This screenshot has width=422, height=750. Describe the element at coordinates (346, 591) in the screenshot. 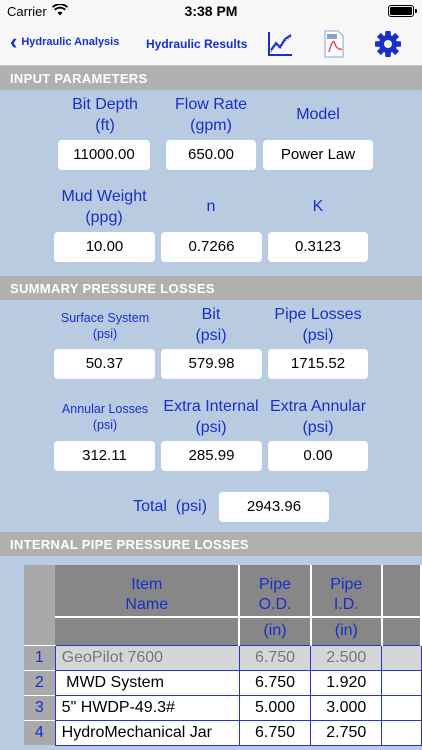

I see `pipe-id-header: Pipe I.D.` at that location.